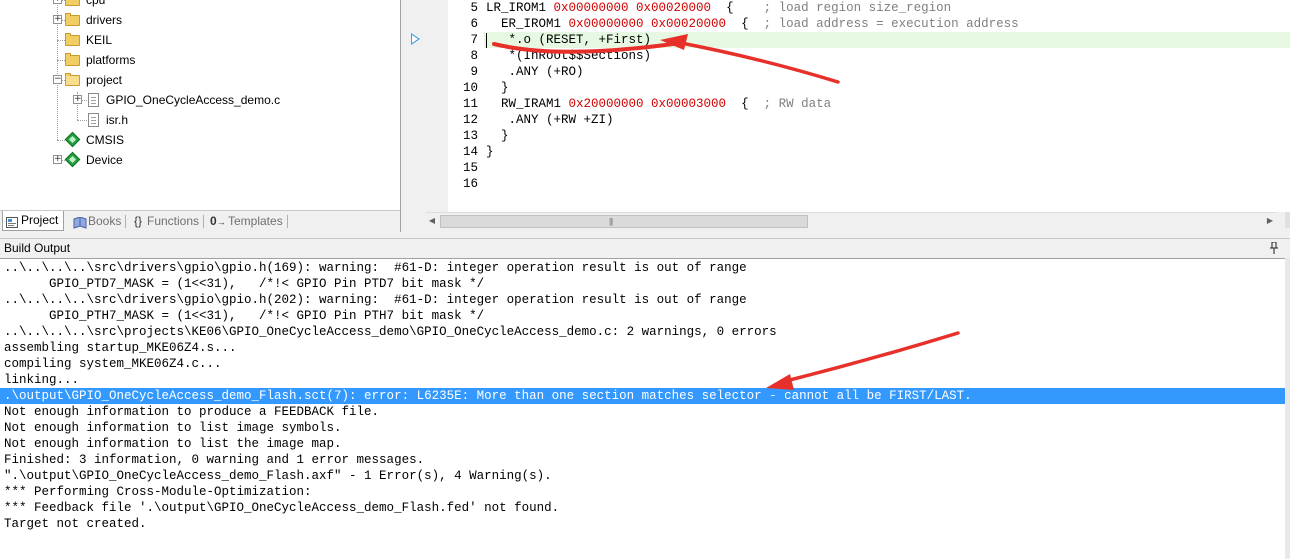 The image size is (1290, 559). What do you see at coordinates (104, 80) in the screenshot?
I see `tree-item-label: project` at bounding box center [104, 80].